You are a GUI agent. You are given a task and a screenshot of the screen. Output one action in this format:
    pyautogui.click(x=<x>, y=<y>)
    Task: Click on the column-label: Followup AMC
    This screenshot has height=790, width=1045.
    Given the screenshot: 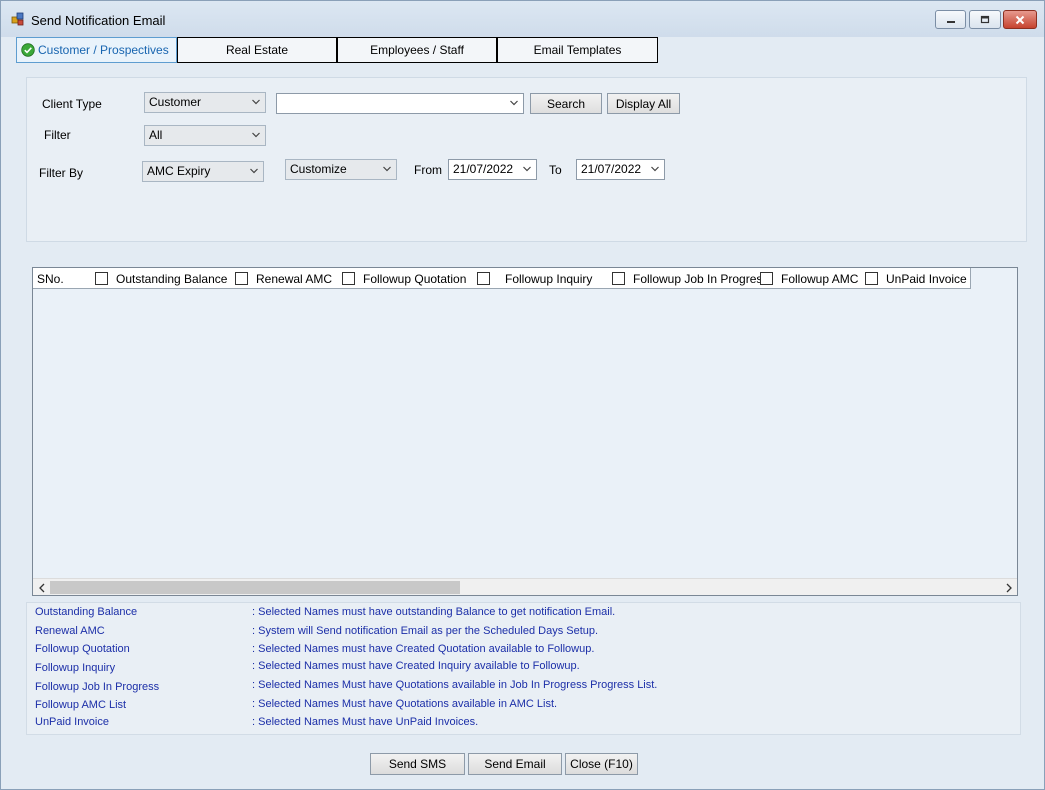 What is the action you would take?
    pyautogui.click(x=820, y=278)
    